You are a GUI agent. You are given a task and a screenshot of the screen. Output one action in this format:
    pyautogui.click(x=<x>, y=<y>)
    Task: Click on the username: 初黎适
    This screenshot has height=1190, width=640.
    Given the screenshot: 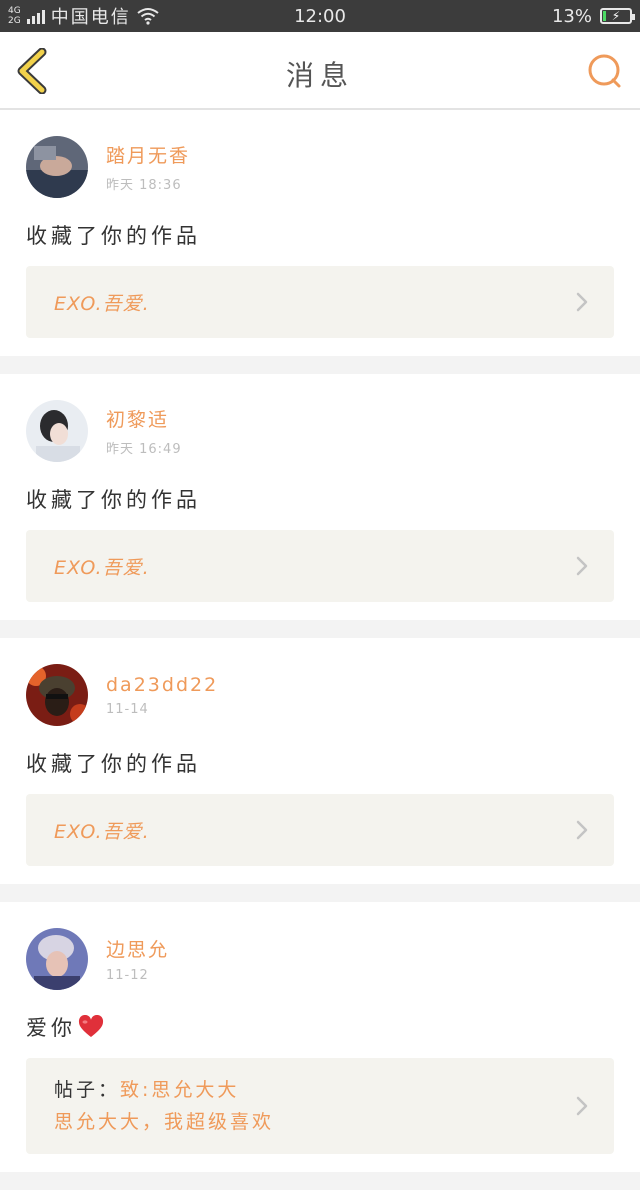 What is the action you would take?
    pyautogui.click(x=144, y=418)
    